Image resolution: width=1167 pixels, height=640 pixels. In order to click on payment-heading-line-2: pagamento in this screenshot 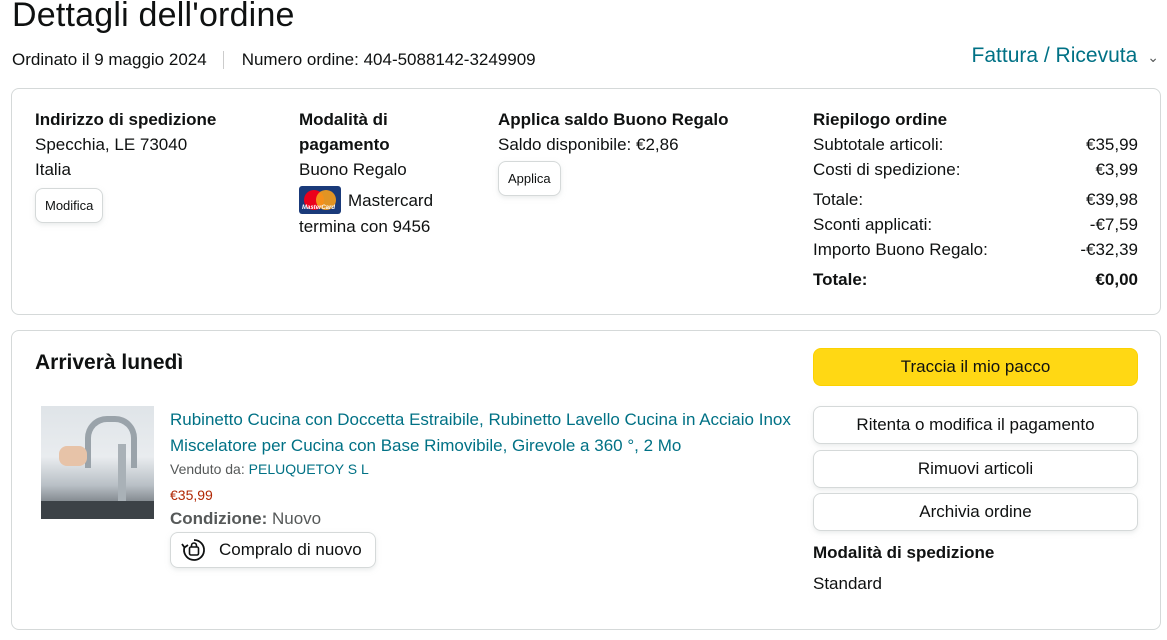, I will do `click(344, 144)`.